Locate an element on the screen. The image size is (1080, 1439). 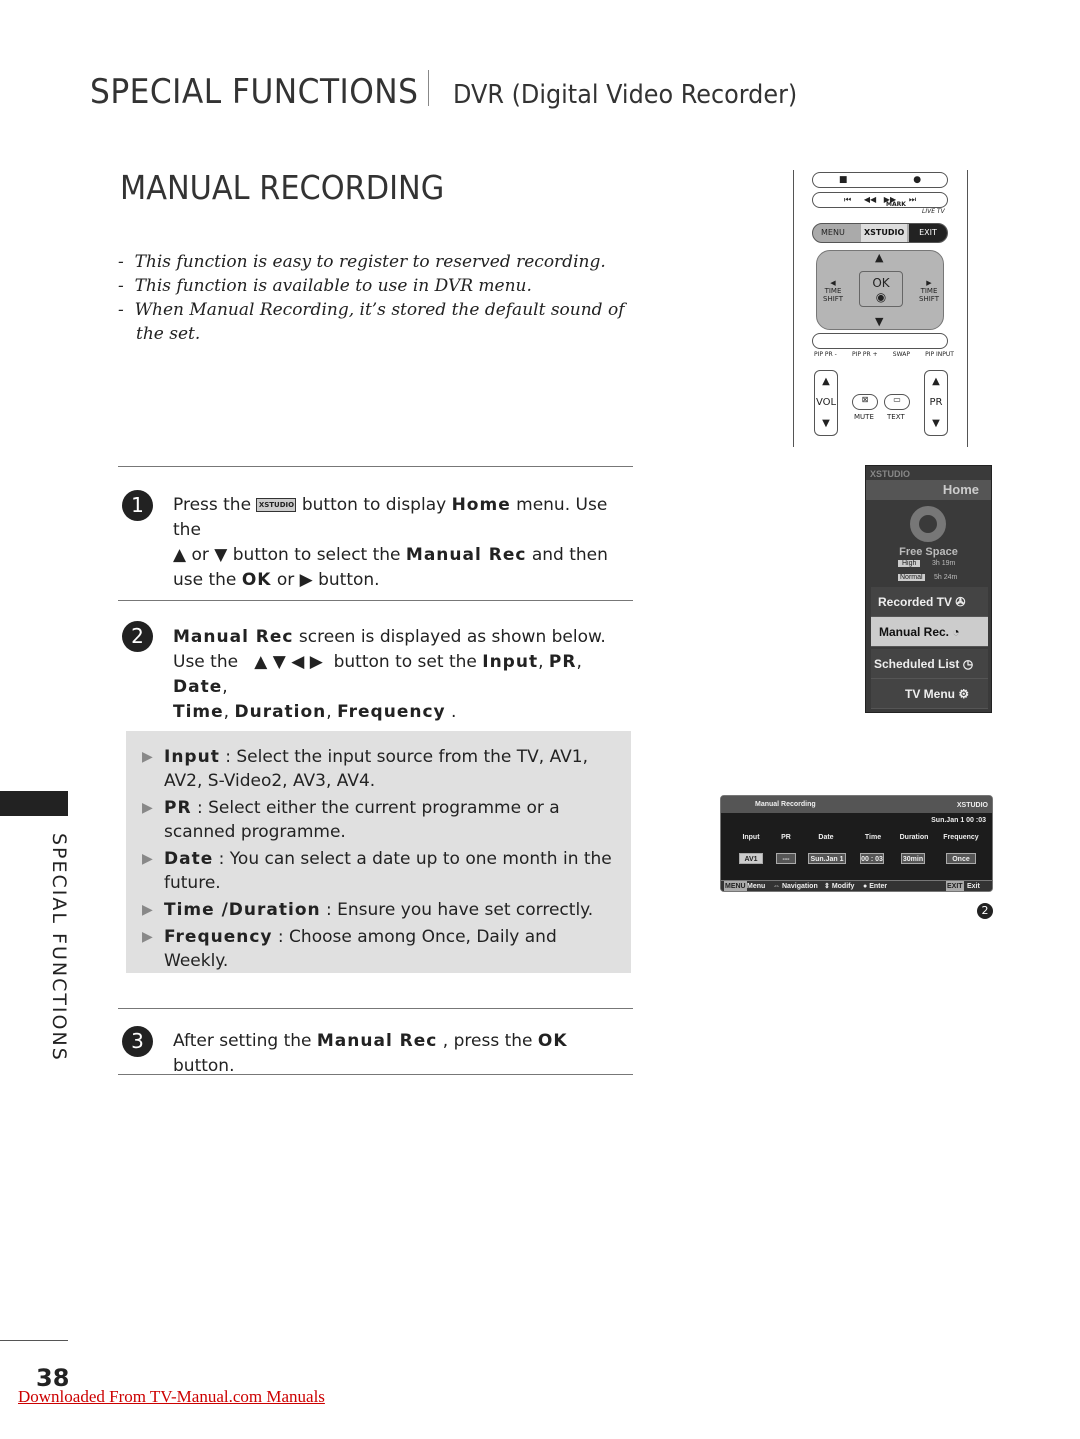
ok-button: OK ◉ is located at coordinates (881, 289).